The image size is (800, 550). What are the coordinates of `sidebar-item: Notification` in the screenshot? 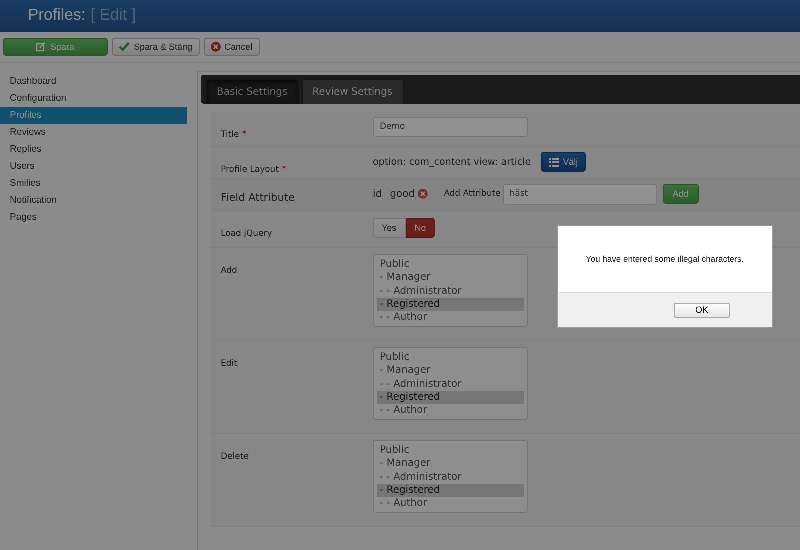 It's located at (93, 200).